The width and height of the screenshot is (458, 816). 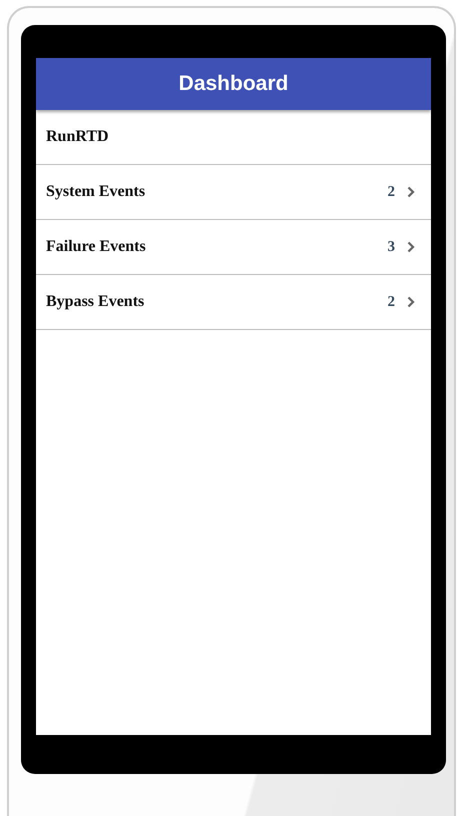 What do you see at coordinates (96, 247) in the screenshot?
I see `item-label: Failure Events` at bounding box center [96, 247].